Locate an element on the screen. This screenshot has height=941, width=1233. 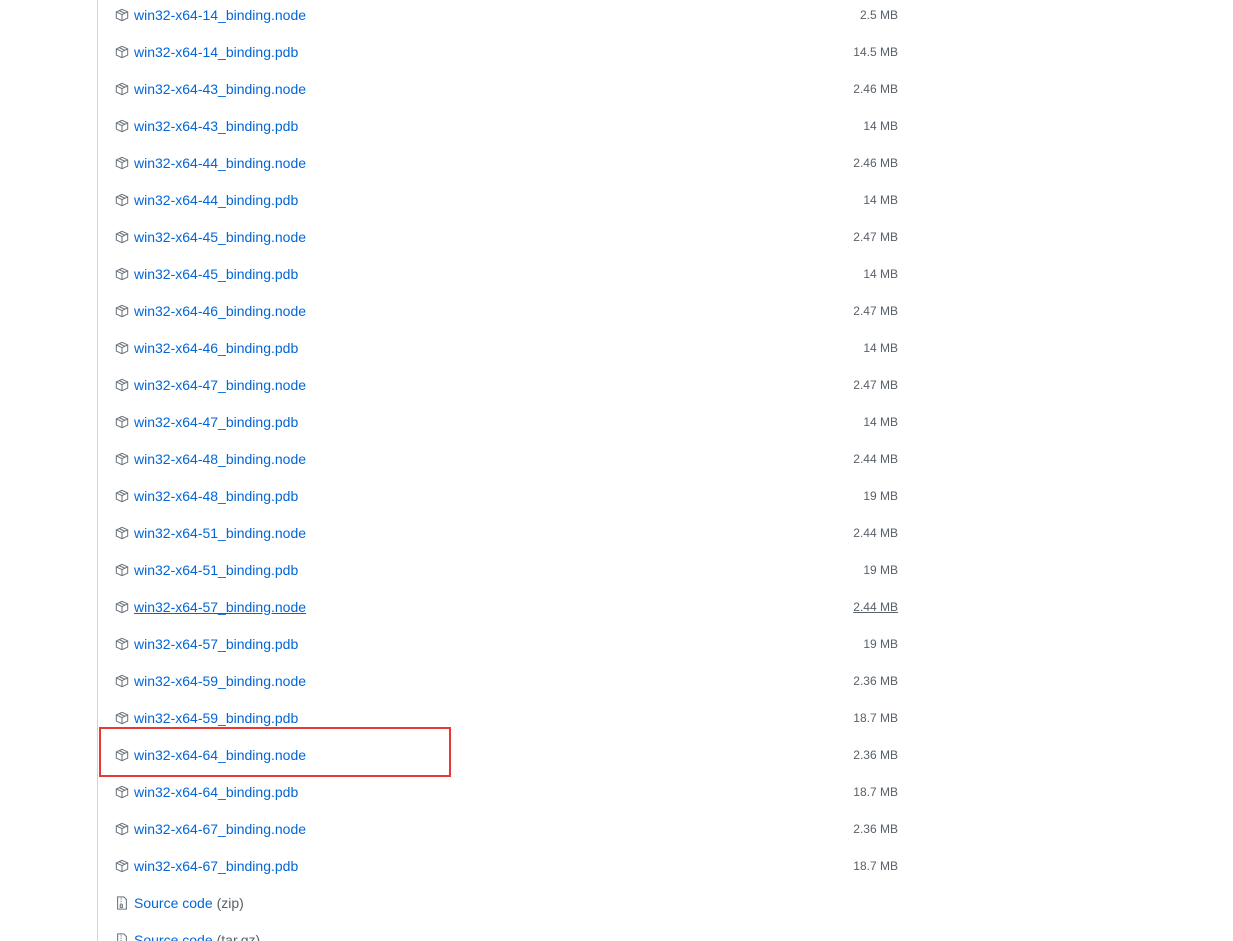
asset-row: win32-x64-43_binding.pdb 14 MB is located at coordinates (506, 125).